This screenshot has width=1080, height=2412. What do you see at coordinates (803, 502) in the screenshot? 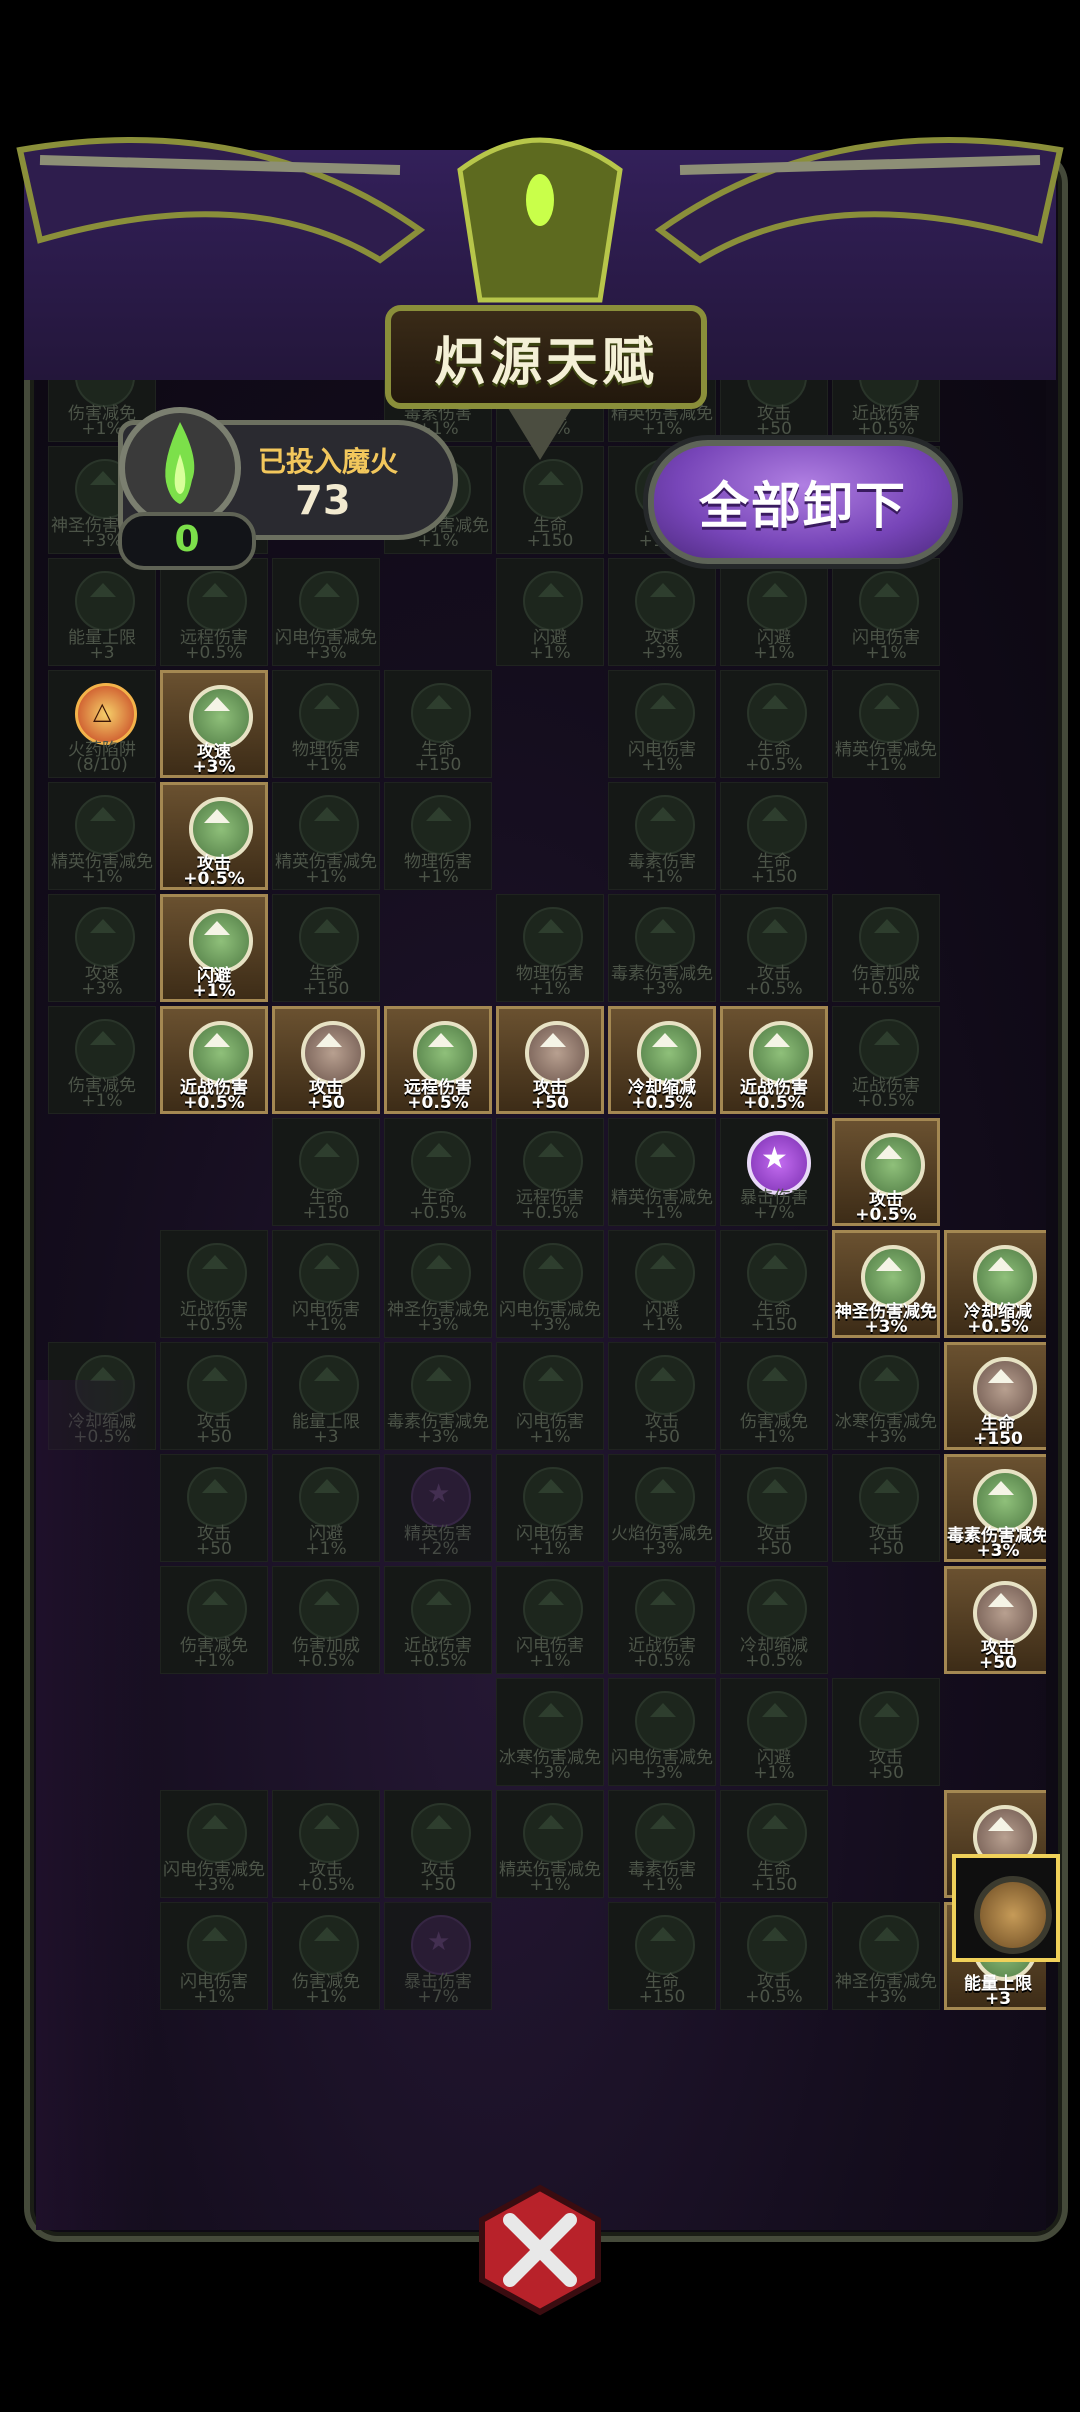
I see `unequip-all-button: 全部卸下` at bounding box center [803, 502].